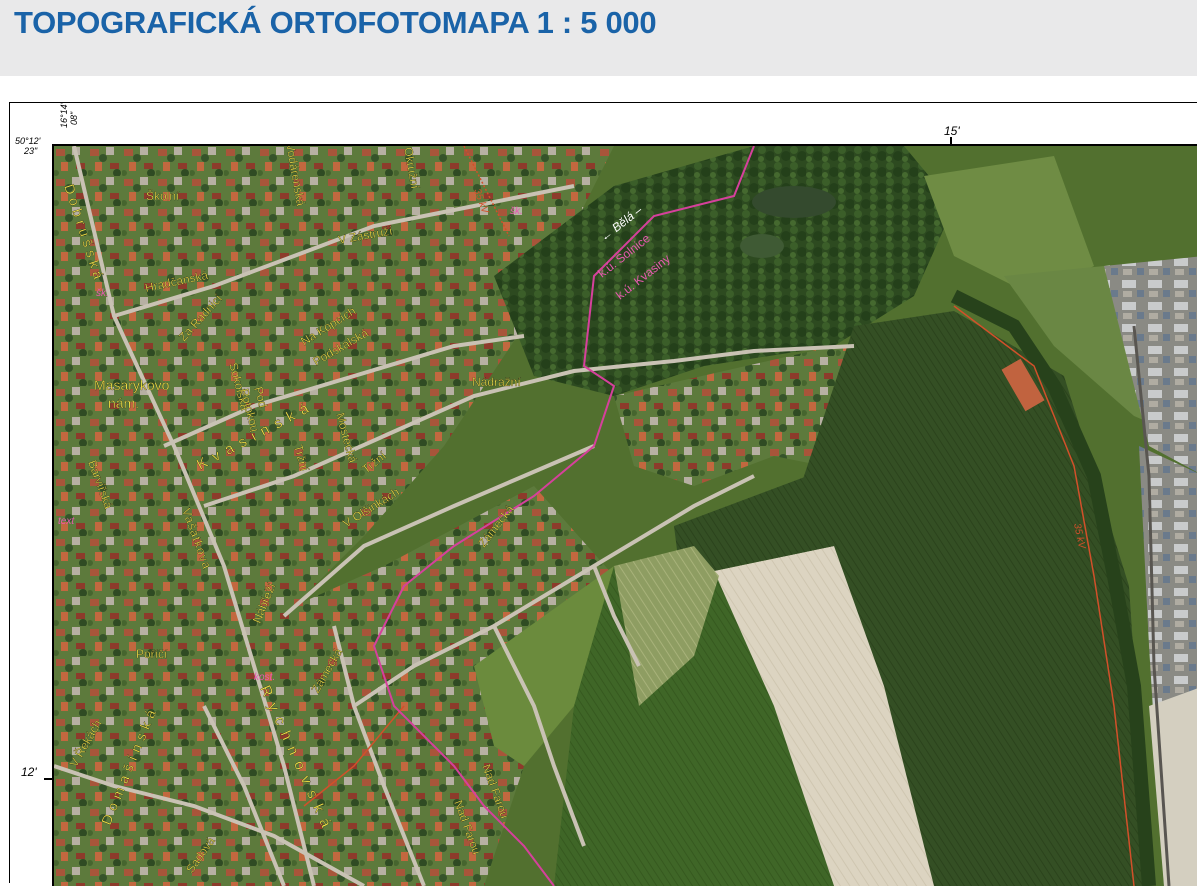 The height and width of the screenshot is (886, 1197). What do you see at coordinates (29, 772) in the screenshot?
I see `lat-tick-label: 12'` at bounding box center [29, 772].